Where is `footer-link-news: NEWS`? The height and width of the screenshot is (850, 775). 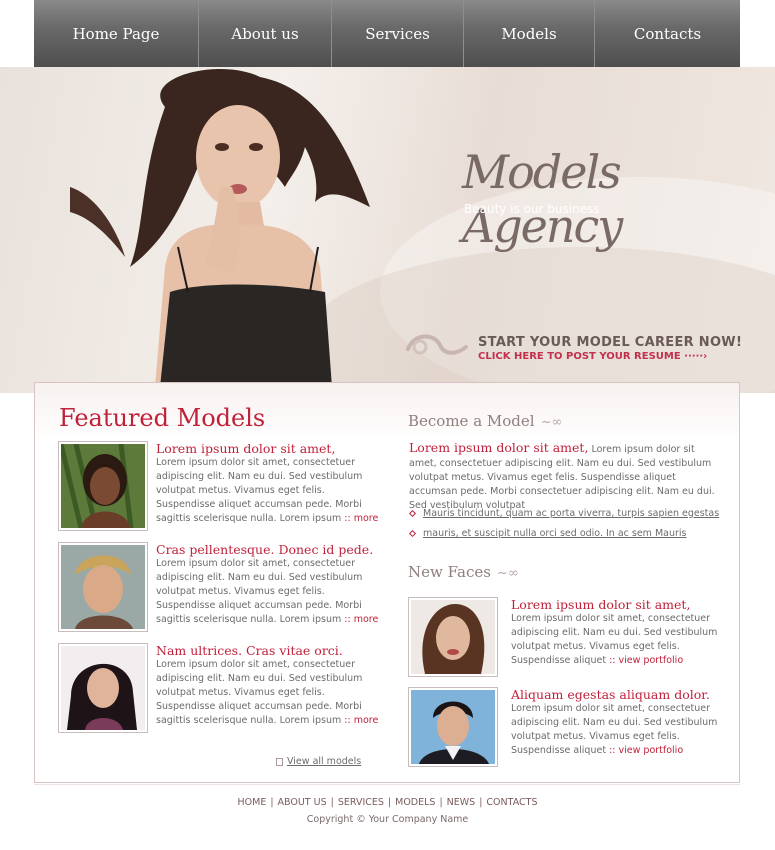 footer-link-news: NEWS is located at coordinates (461, 802).